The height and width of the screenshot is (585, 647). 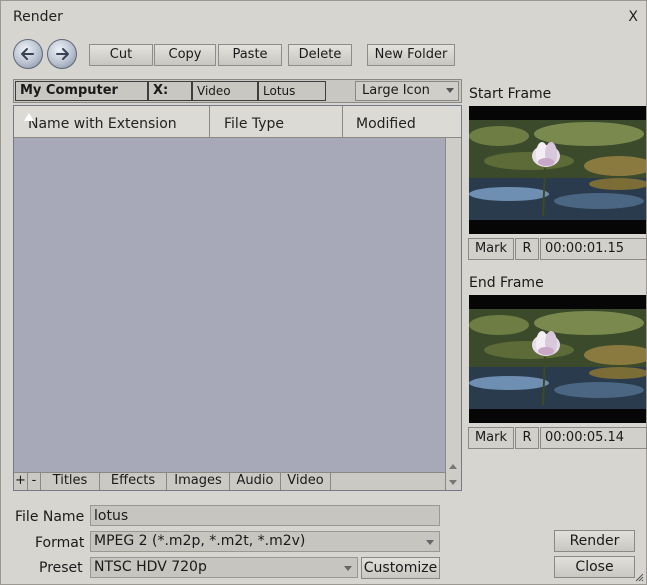 What do you see at coordinates (400, 568) in the screenshot?
I see `customize-button: Customize` at bounding box center [400, 568].